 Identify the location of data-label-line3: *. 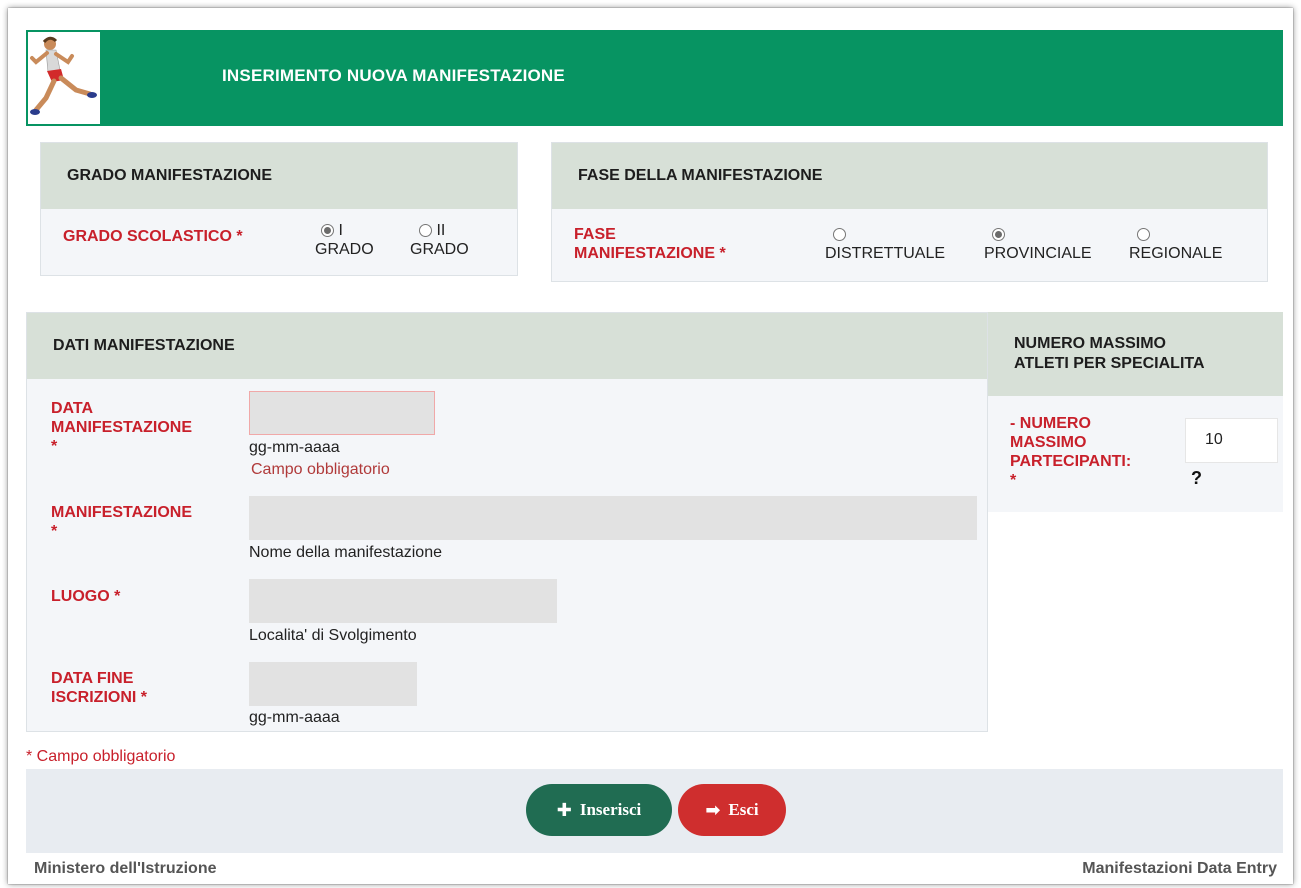
(54, 446).